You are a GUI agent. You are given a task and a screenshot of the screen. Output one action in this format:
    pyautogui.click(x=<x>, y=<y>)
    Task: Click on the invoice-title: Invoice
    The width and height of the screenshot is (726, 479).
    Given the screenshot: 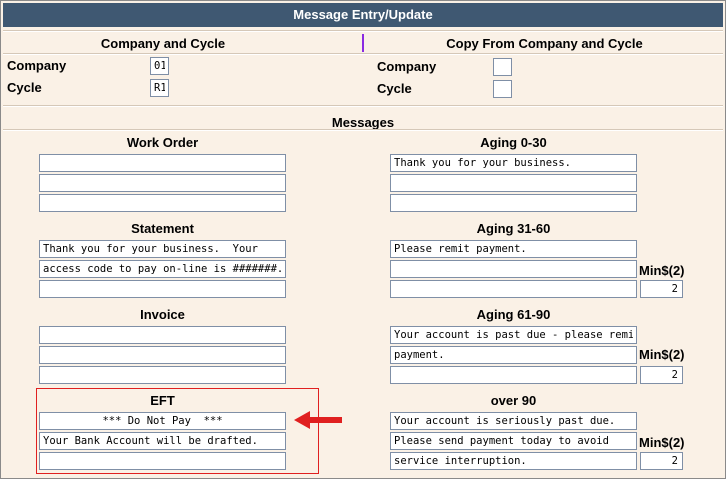 What is the action you would take?
    pyautogui.click(x=162, y=314)
    